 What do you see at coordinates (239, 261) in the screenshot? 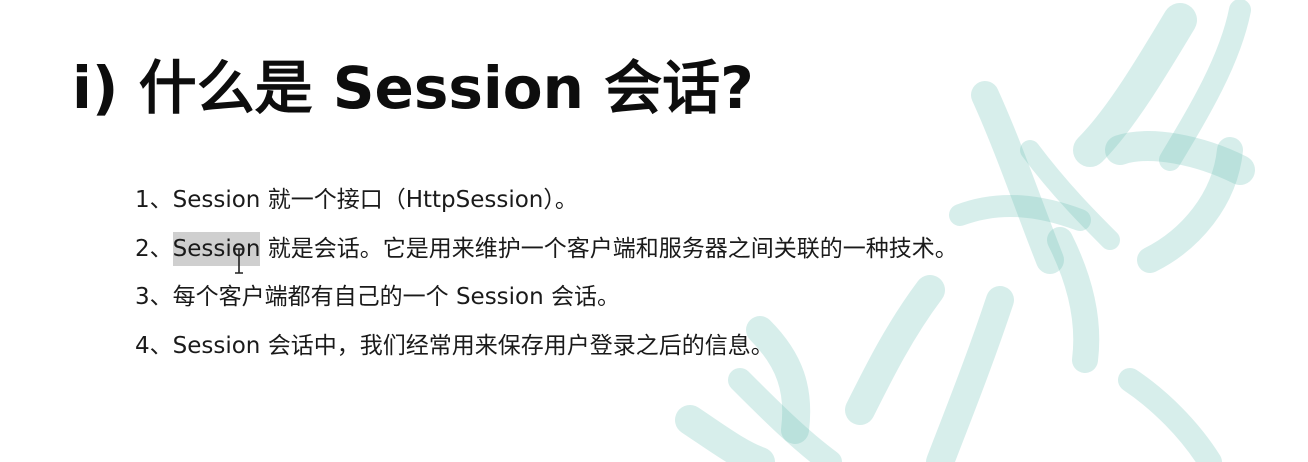
I see `text-cursor-icon` at bounding box center [239, 261].